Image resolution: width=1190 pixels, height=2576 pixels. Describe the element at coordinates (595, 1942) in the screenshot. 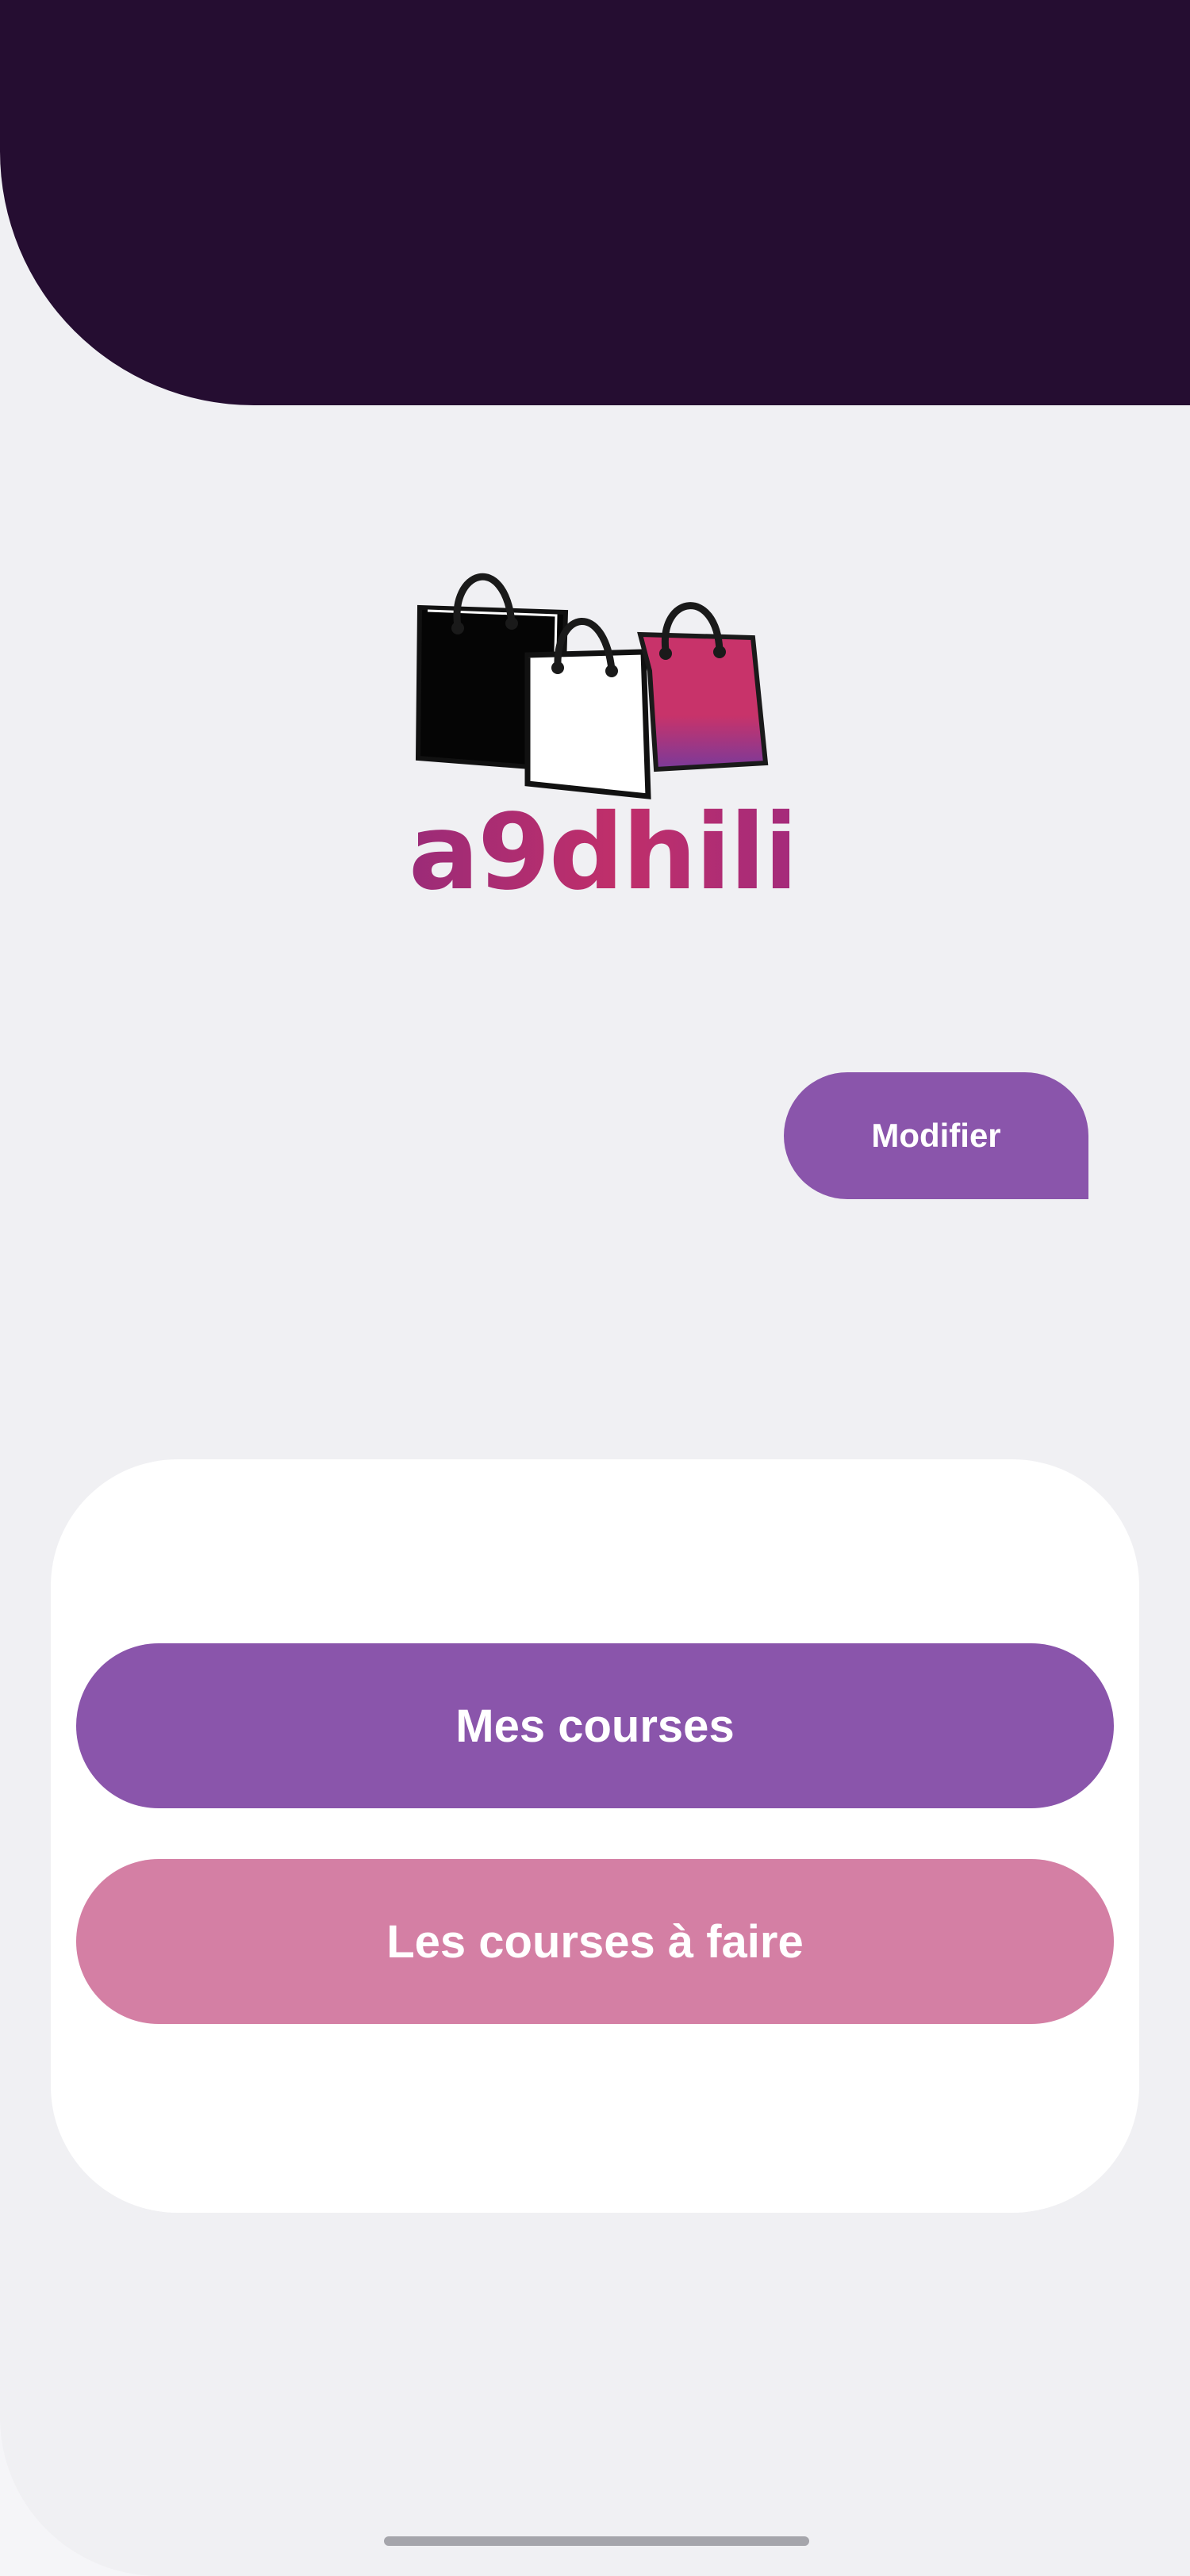

I see `groceries-to-do-button: Les courses à faire` at that location.